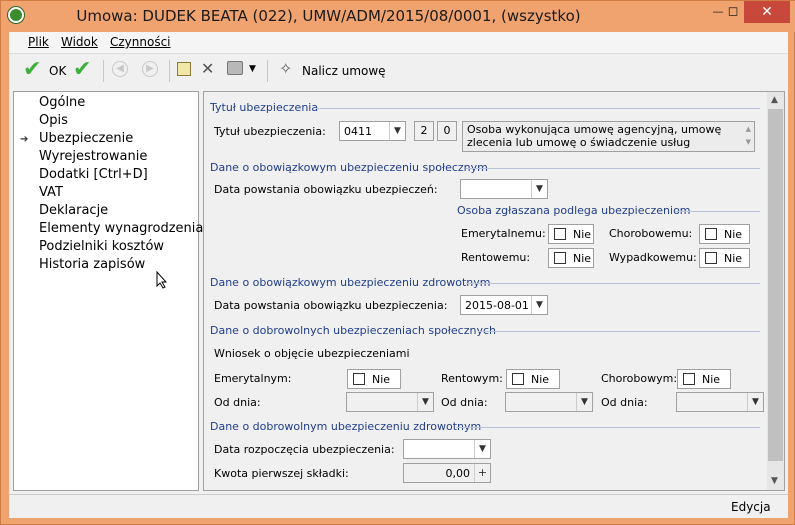  I want to click on scrollbar-thumb, so click(775, 285).